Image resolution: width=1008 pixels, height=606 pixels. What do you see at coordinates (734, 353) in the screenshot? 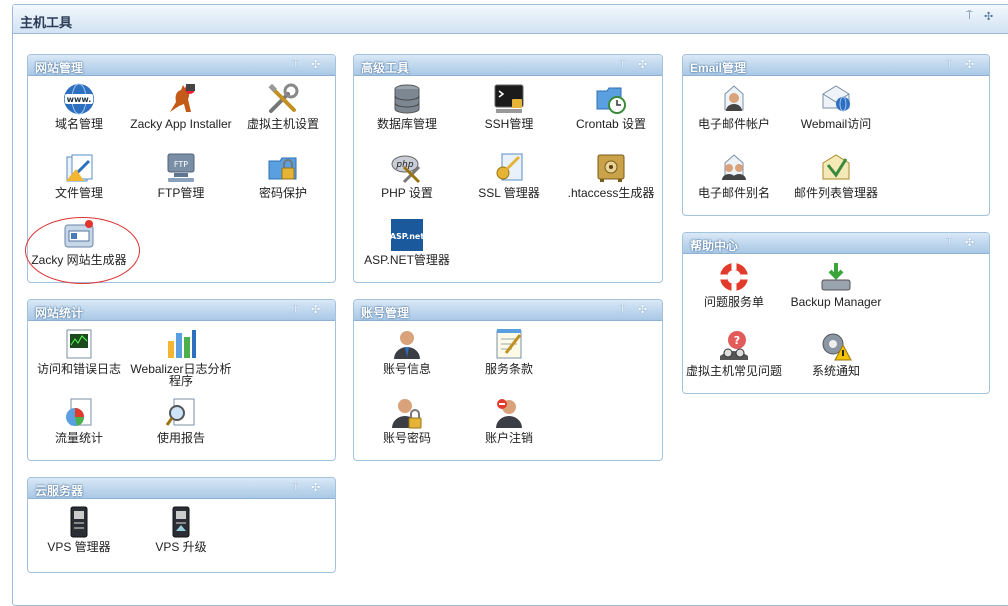
I see `vhost-faq-item: ? 虚拟主机常见问题` at bounding box center [734, 353].